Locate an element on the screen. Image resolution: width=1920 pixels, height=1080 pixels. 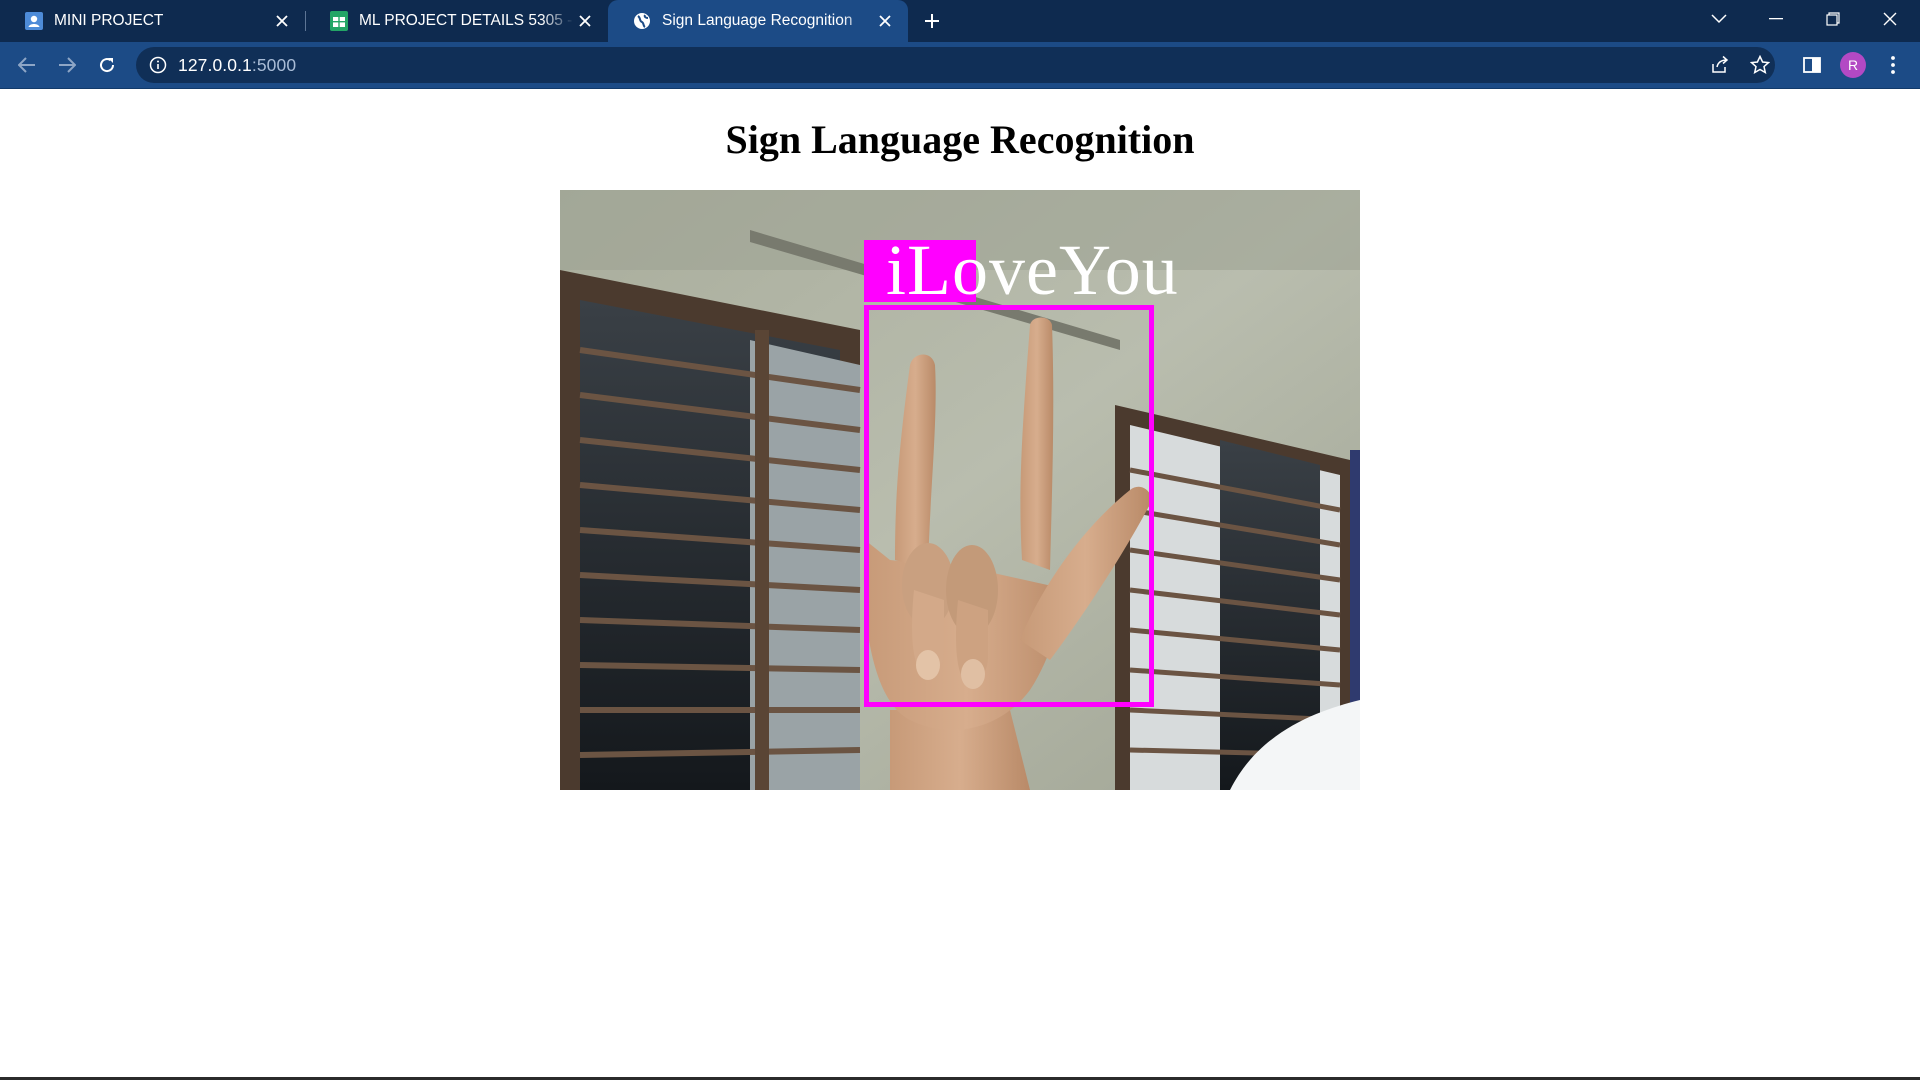
browser-toolbar: 127.0.0.1:5000 R is located at coordinates (960, 65).